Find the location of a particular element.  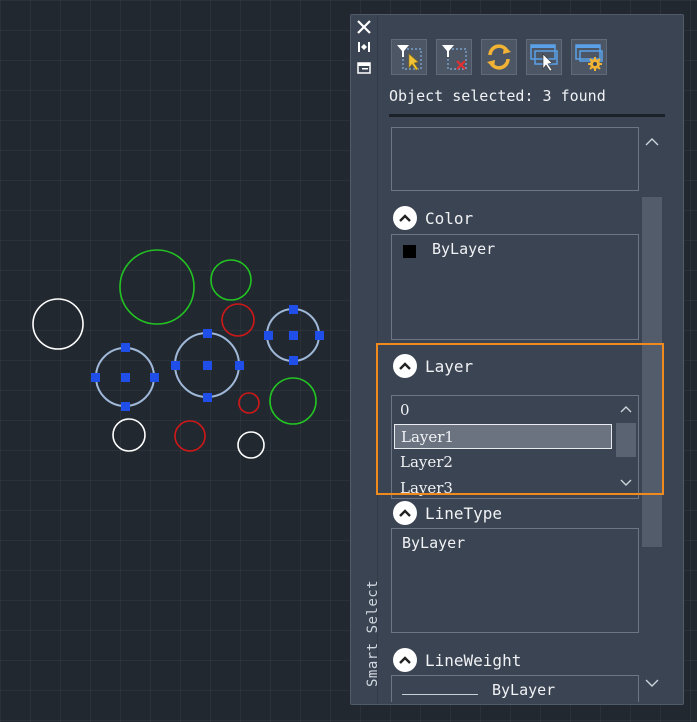

select-settings-icon is located at coordinates (589, 57).